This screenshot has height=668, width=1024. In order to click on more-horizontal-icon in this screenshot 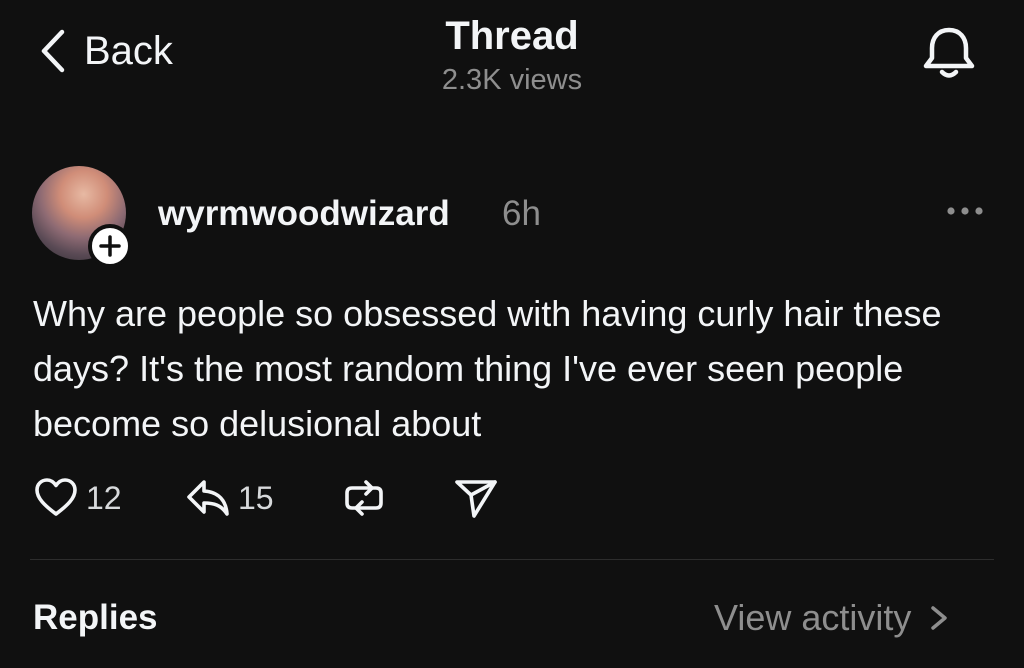, I will do `click(965, 211)`.